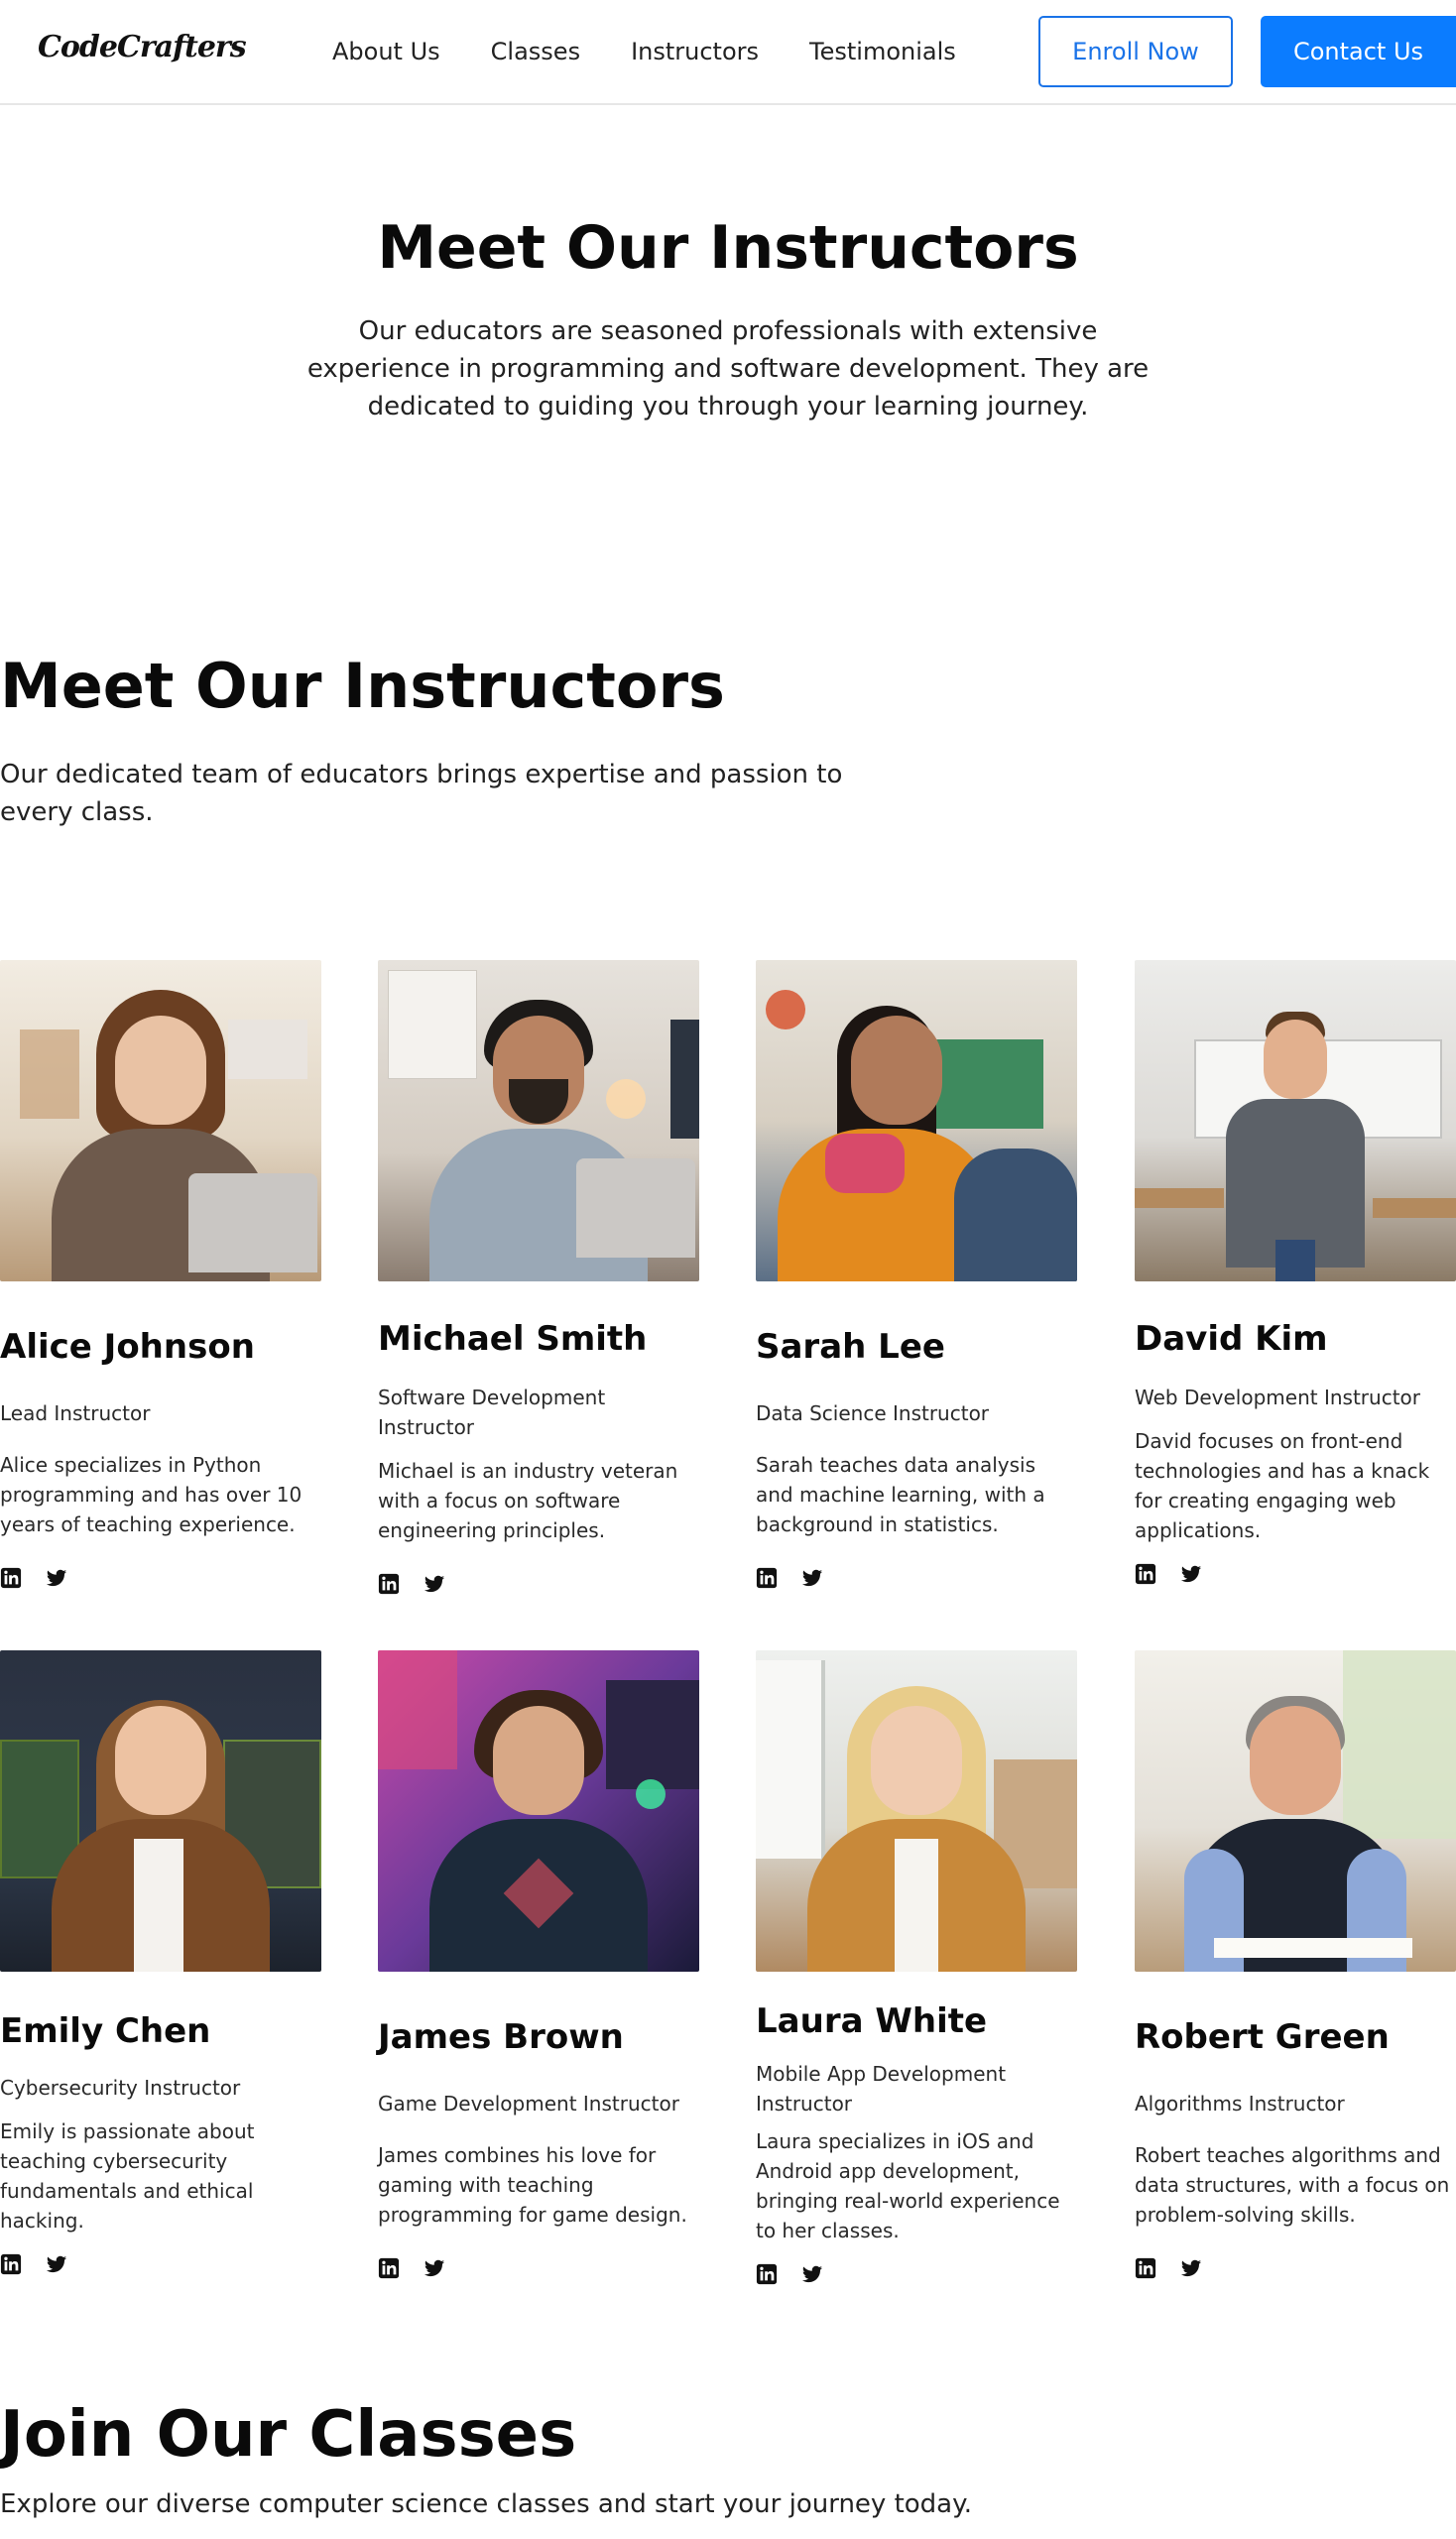  I want to click on nav-link-instructors: Instructors, so click(695, 51).